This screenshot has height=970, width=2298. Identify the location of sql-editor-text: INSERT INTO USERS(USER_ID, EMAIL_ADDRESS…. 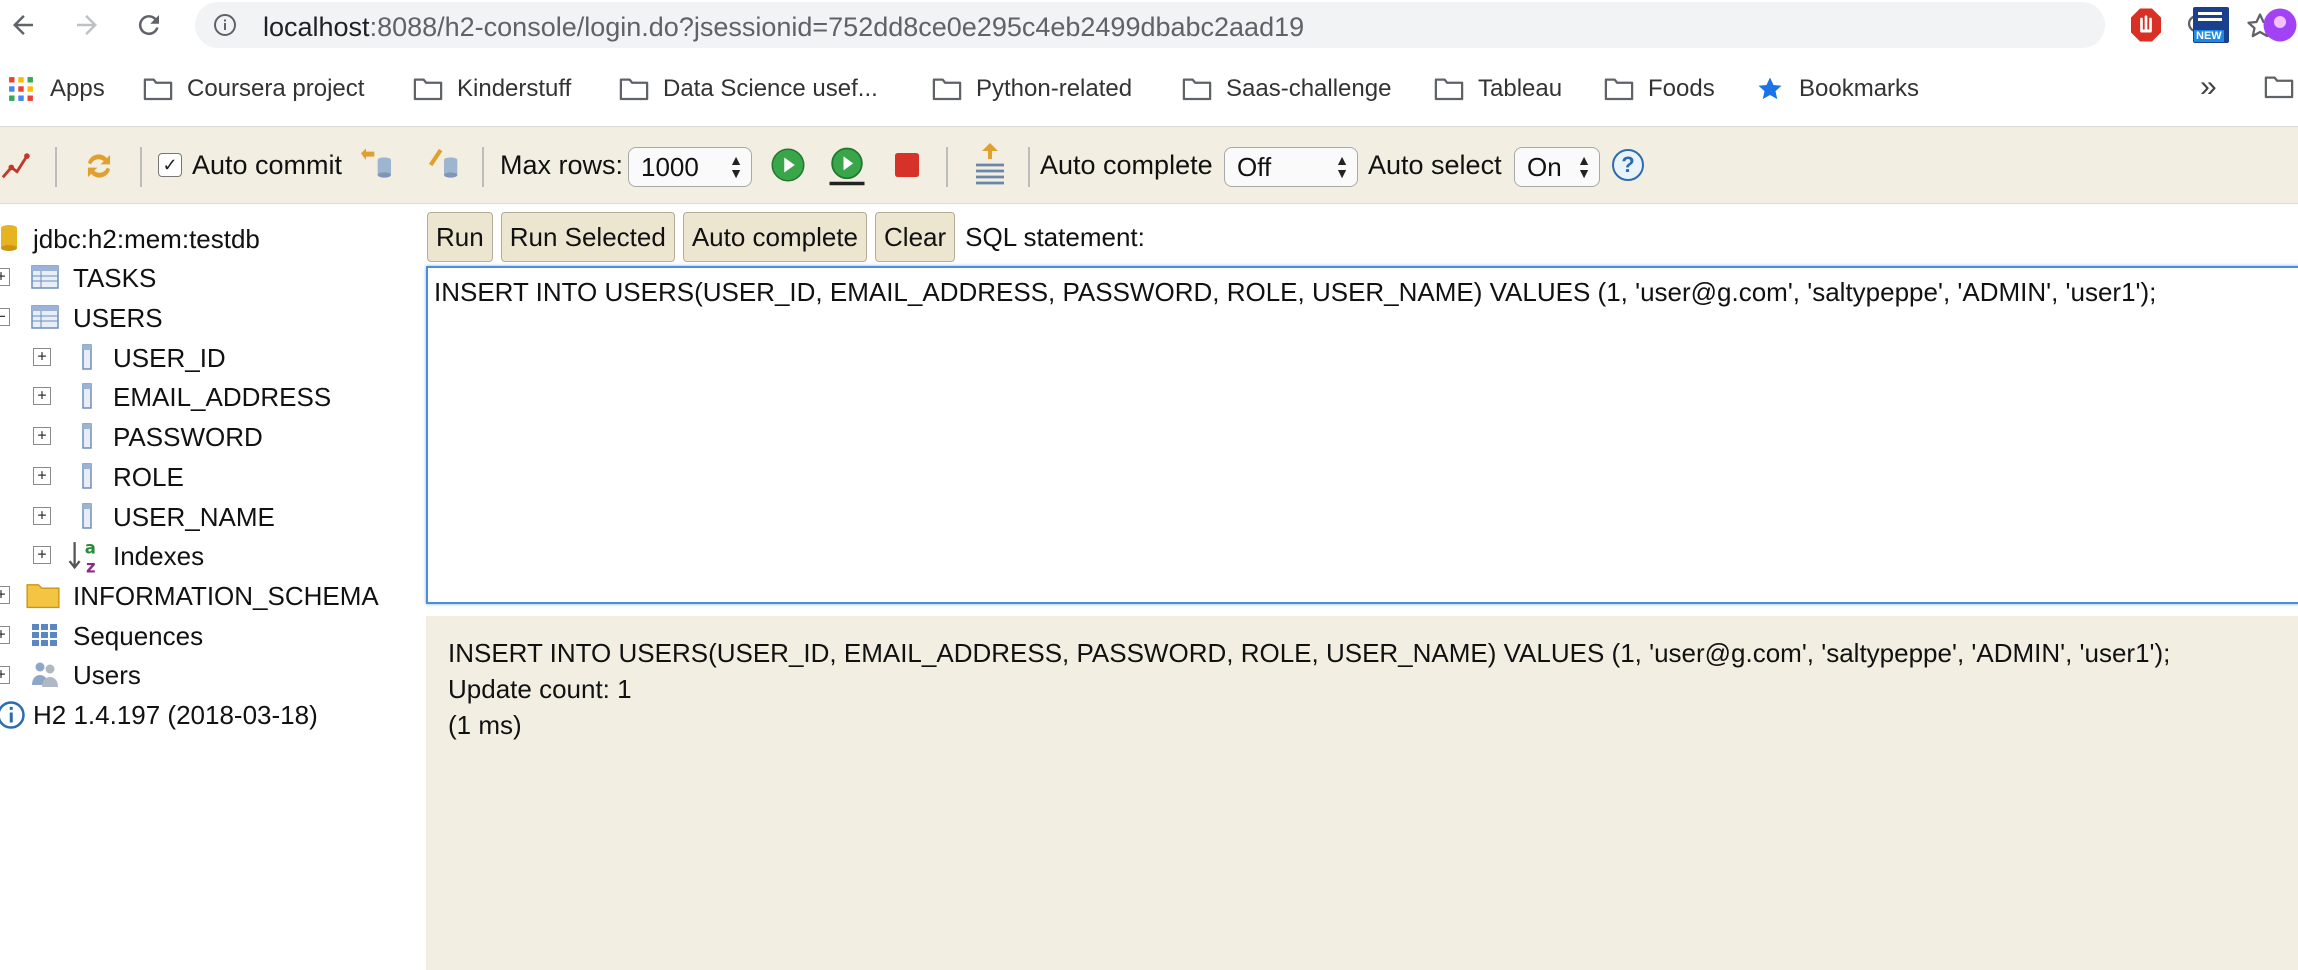
(1295, 292).